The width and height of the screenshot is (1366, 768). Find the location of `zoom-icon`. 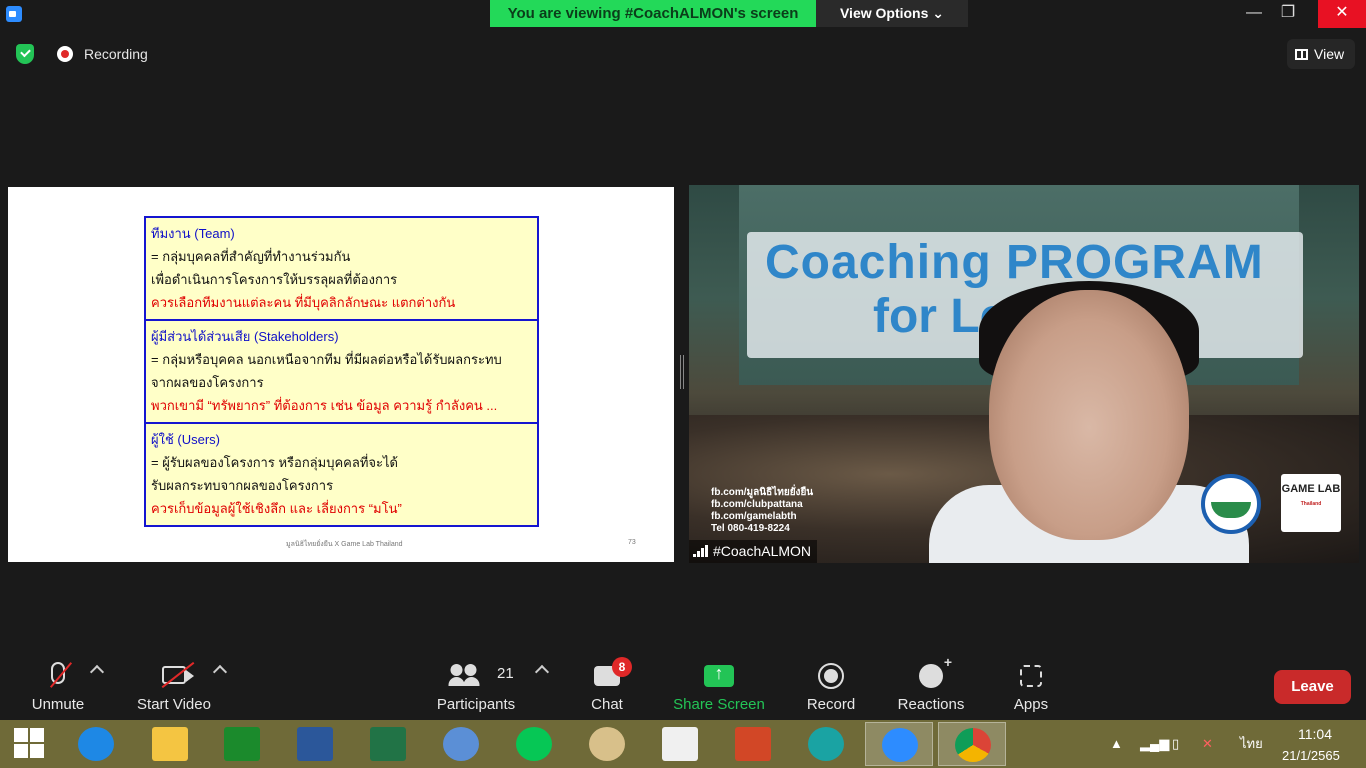

zoom-icon is located at coordinates (900, 745).